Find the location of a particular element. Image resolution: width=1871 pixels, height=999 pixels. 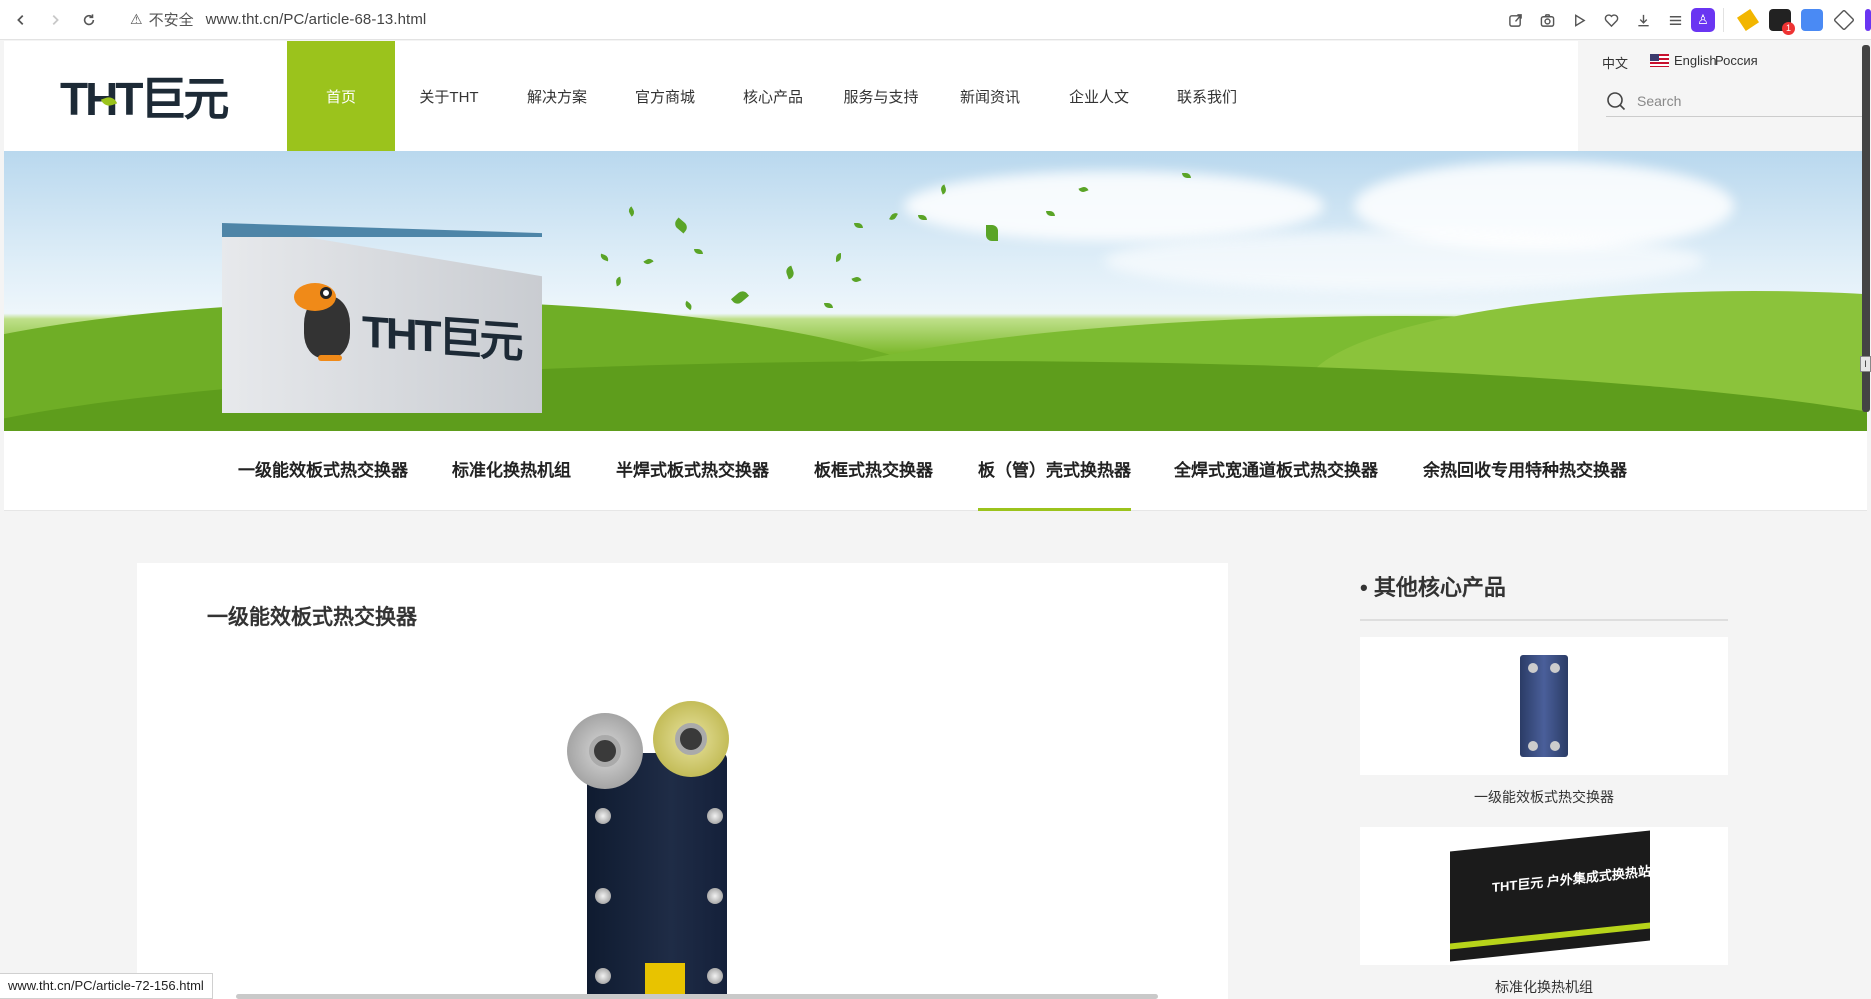

category-tab-label: 余热回收专用特种热交换器 is located at coordinates (1525, 470).